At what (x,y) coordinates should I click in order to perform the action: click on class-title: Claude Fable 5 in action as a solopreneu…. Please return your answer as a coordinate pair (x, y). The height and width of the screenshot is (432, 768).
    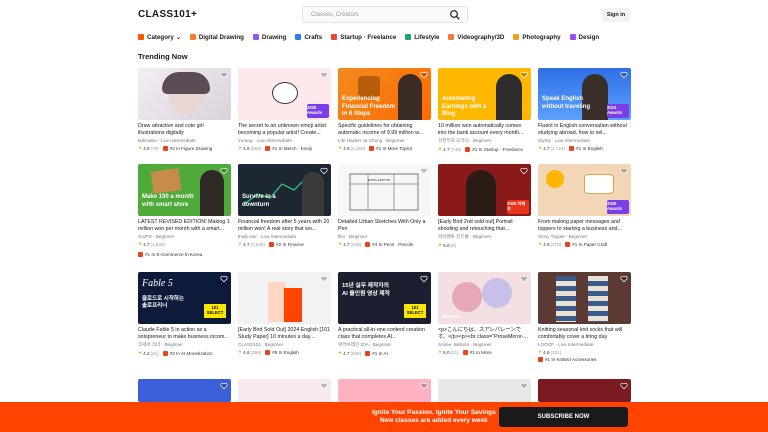
    Looking at the image, I should click on (184, 334).